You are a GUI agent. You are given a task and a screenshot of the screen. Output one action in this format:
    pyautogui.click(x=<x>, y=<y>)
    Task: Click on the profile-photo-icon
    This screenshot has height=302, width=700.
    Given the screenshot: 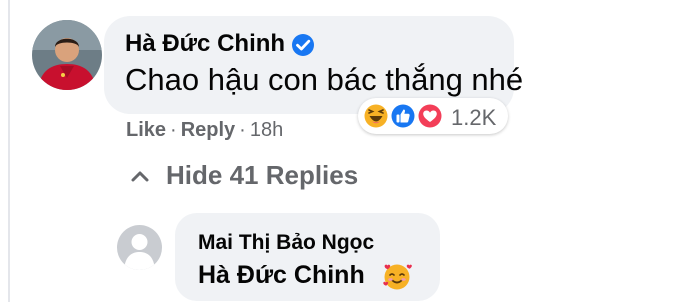 What is the action you would take?
    pyautogui.click(x=67, y=55)
    